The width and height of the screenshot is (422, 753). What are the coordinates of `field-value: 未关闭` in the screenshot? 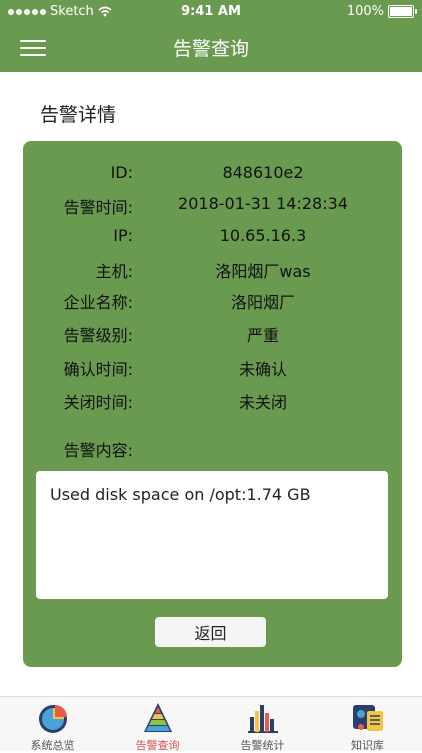 It's located at (262, 402).